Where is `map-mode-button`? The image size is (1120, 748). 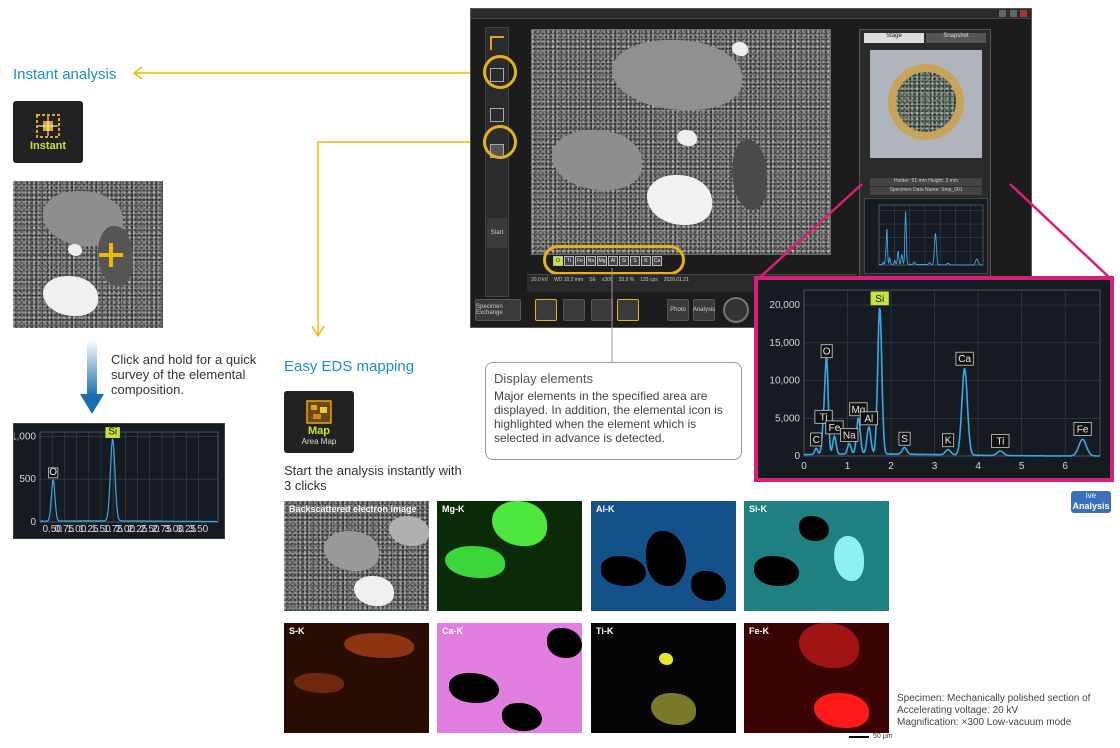 map-mode-button is located at coordinates (628, 310).